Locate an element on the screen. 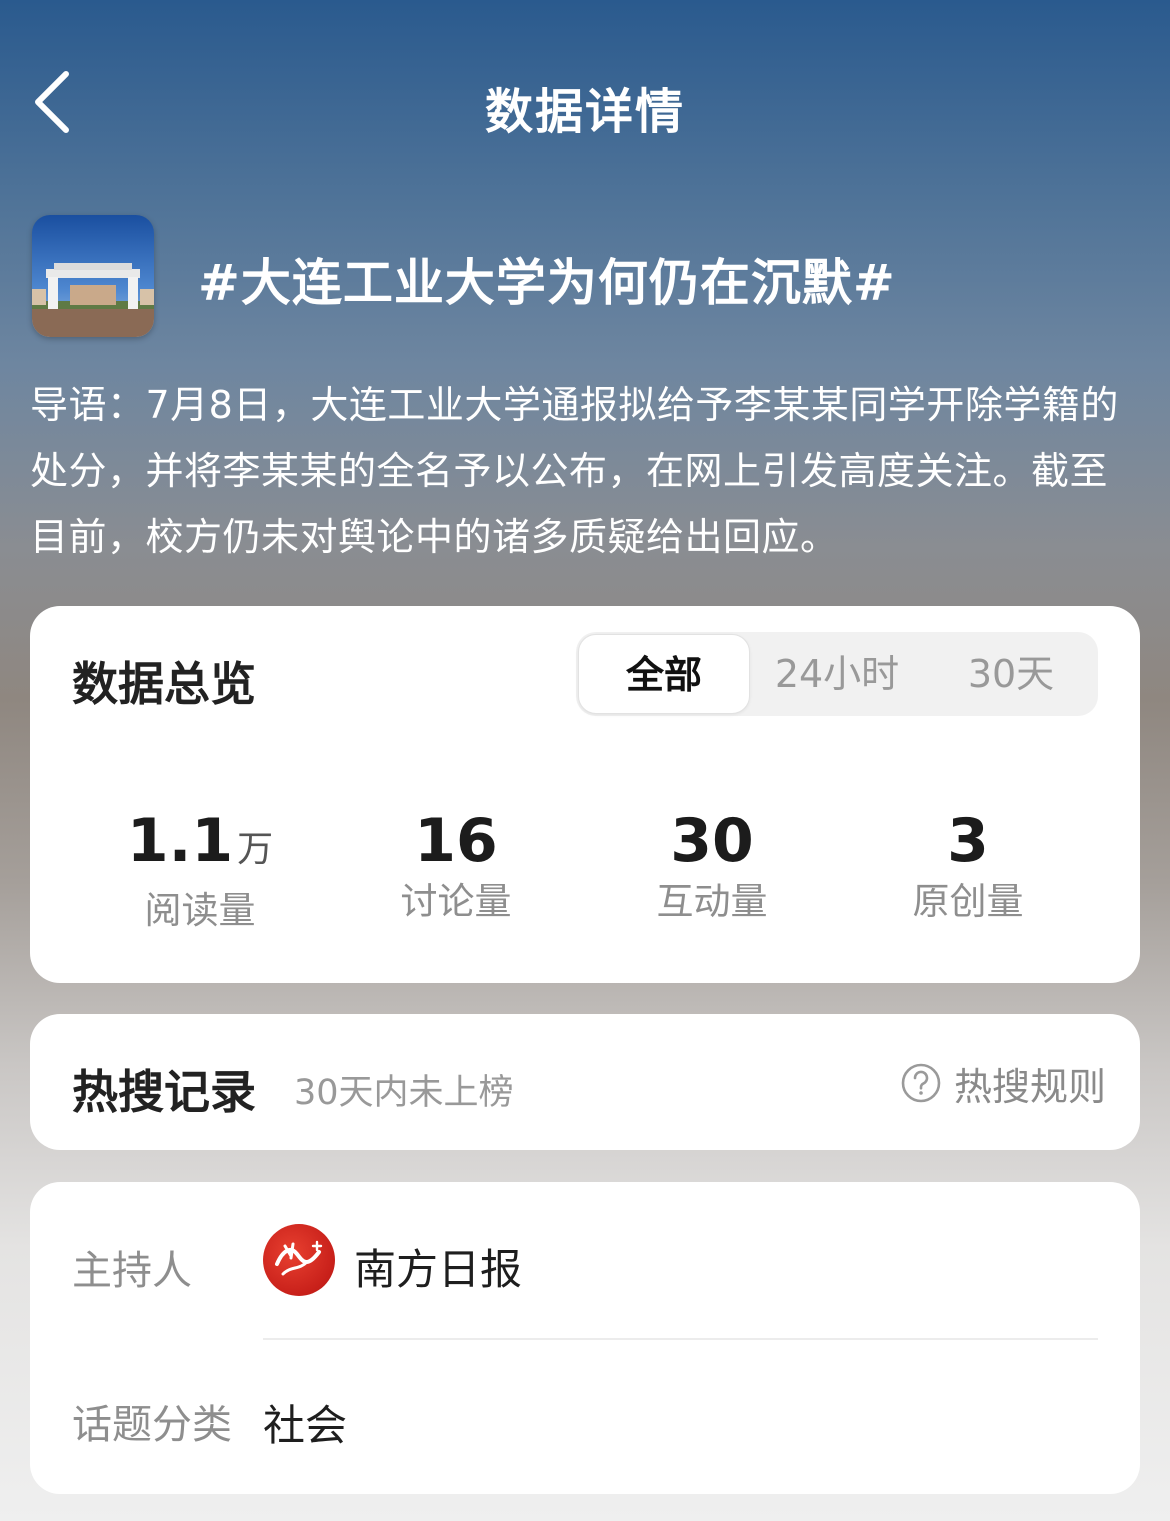  topic-header: #大连工业大学为何仍在沉默# is located at coordinates (587, 277).